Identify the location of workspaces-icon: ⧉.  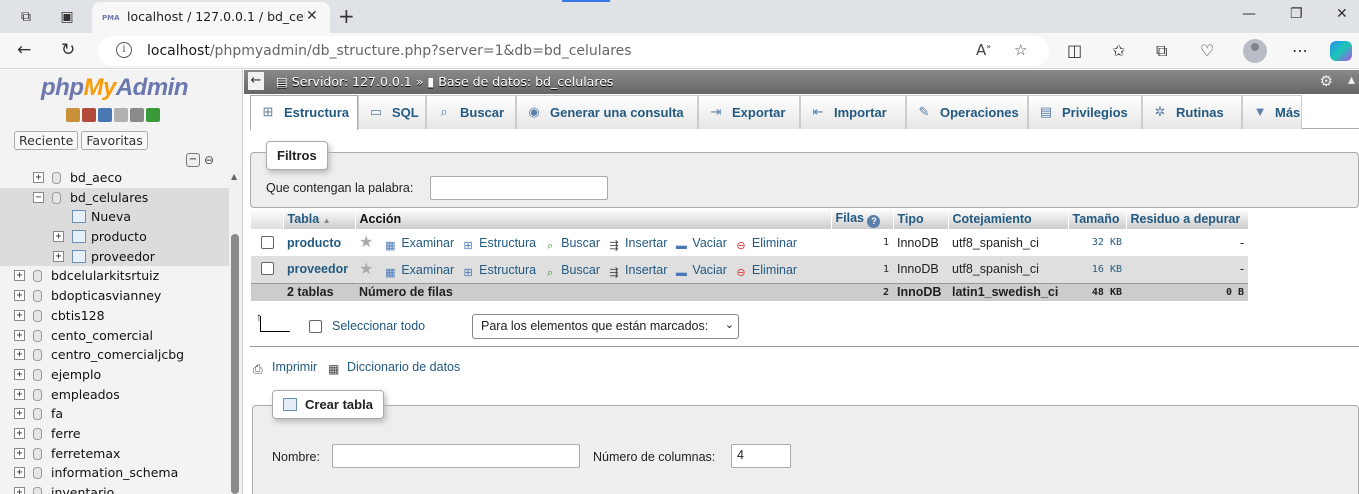
(26, 17).